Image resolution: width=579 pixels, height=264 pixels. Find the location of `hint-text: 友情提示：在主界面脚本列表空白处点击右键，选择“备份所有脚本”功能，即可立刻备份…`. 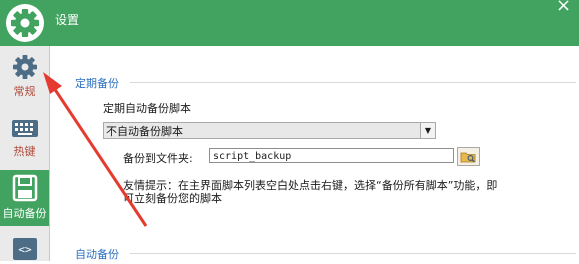

hint-text: 友情提示：在主界面脚本列表空白处点击右键，选择“备份所有脚本”功能，即可立刻备份… is located at coordinates (310, 192).